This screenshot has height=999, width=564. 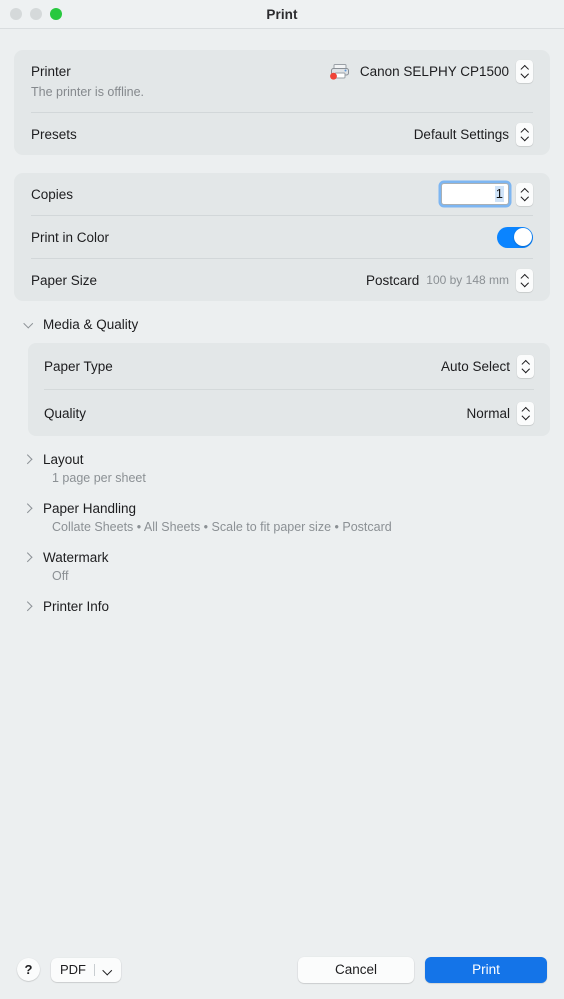 I want to click on help-button: ?, so click(x=28, y=969).